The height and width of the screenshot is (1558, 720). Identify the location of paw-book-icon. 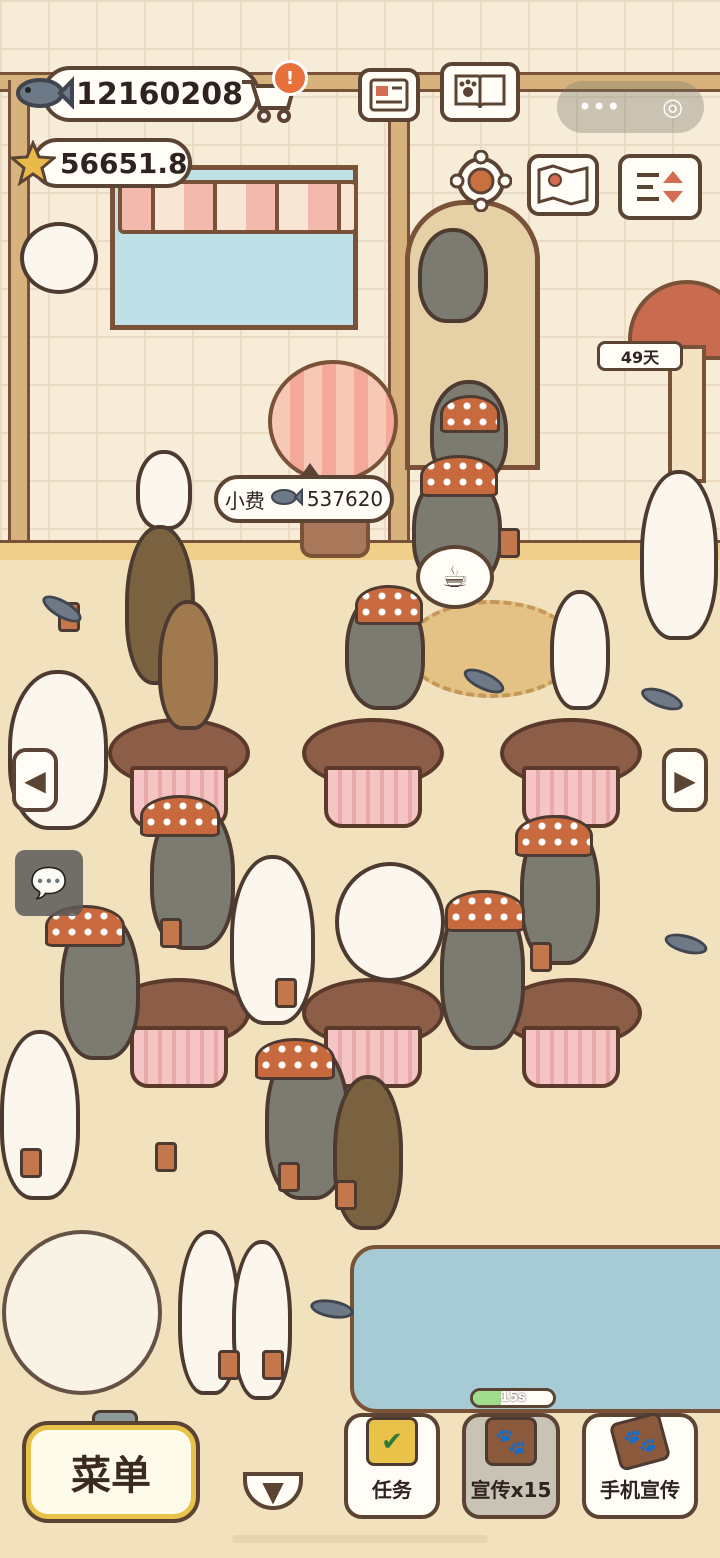
(480, 92).